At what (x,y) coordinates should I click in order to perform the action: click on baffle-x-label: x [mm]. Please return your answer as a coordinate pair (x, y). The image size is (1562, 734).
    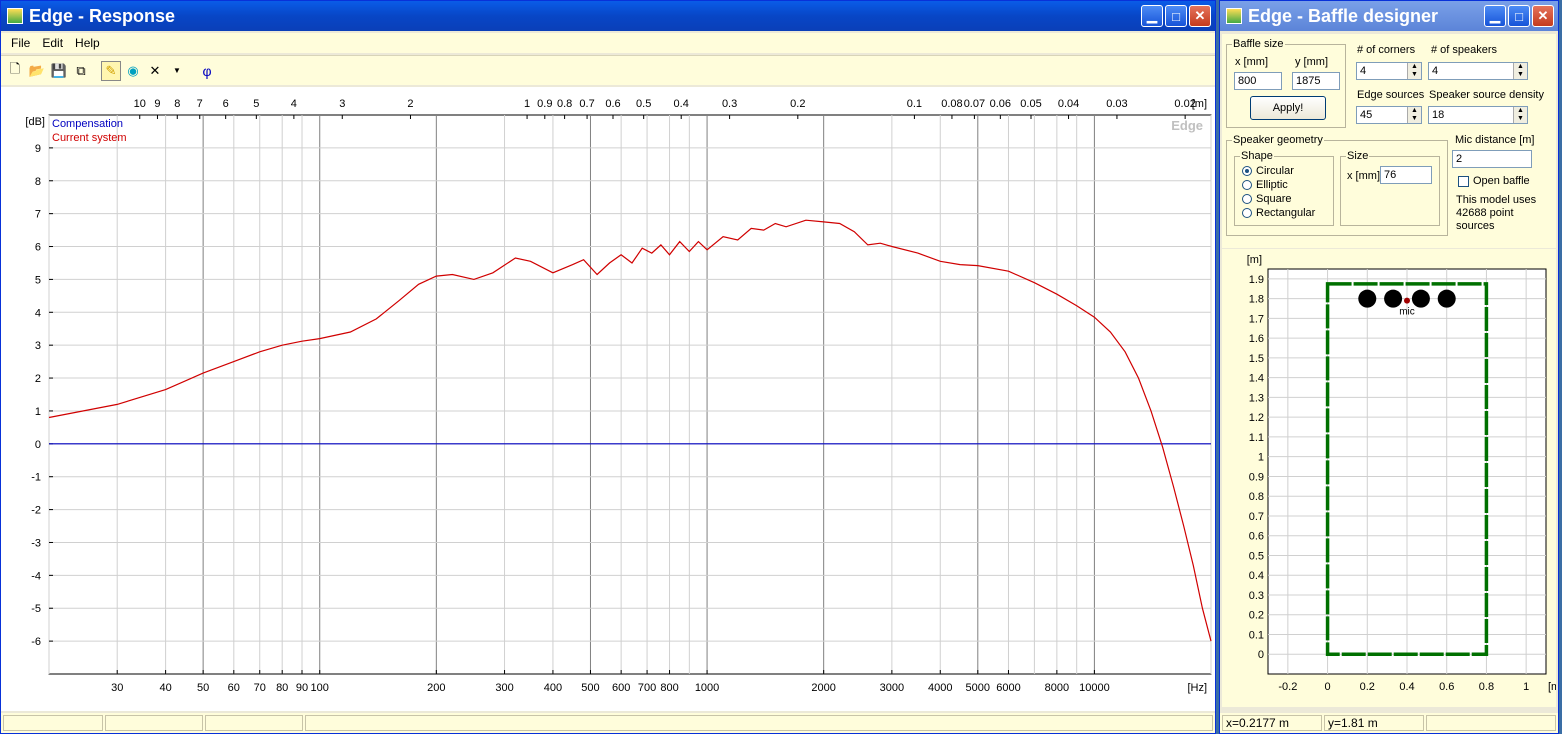
    Looking at the image, I should click on (1251, 62).